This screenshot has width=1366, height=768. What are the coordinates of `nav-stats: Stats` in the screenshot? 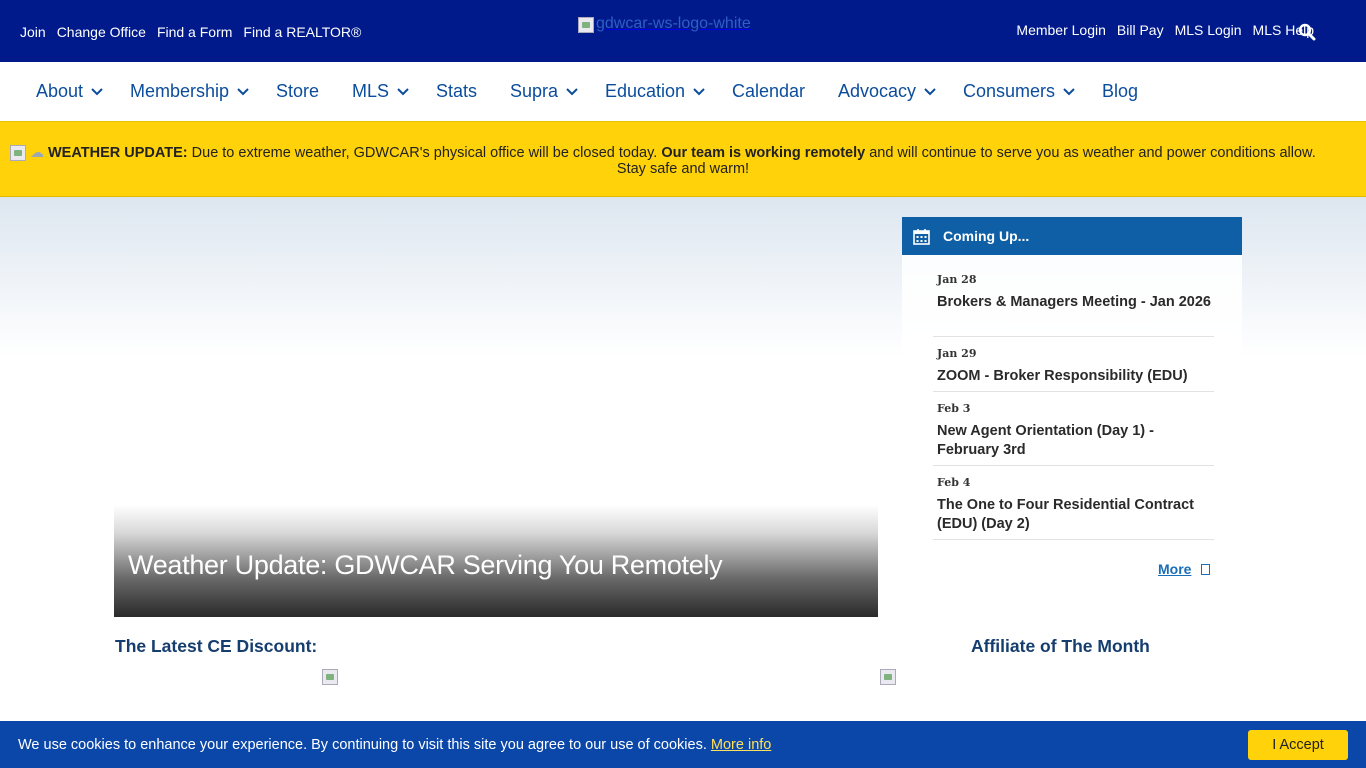 It's located at (456, 91).